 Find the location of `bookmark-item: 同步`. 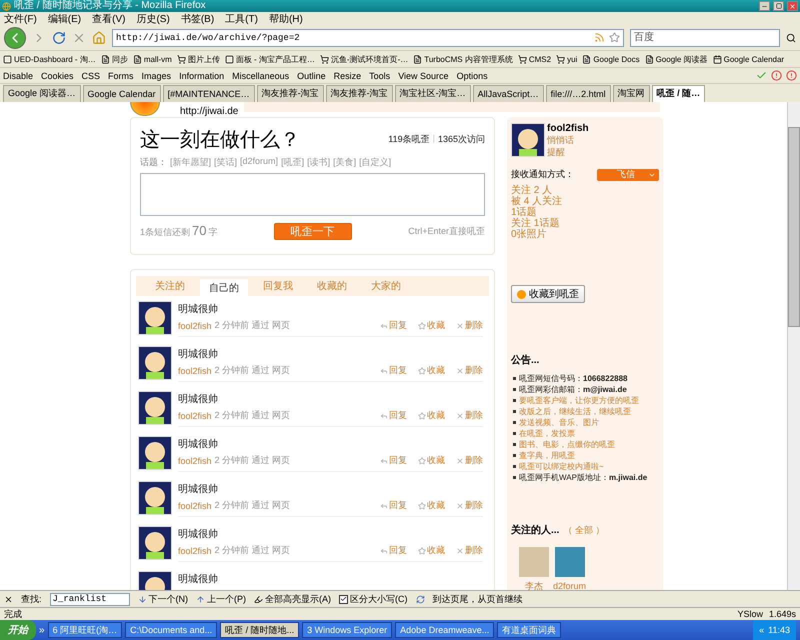

bookmark-item: 同步 is located at coordinates (114, 59).